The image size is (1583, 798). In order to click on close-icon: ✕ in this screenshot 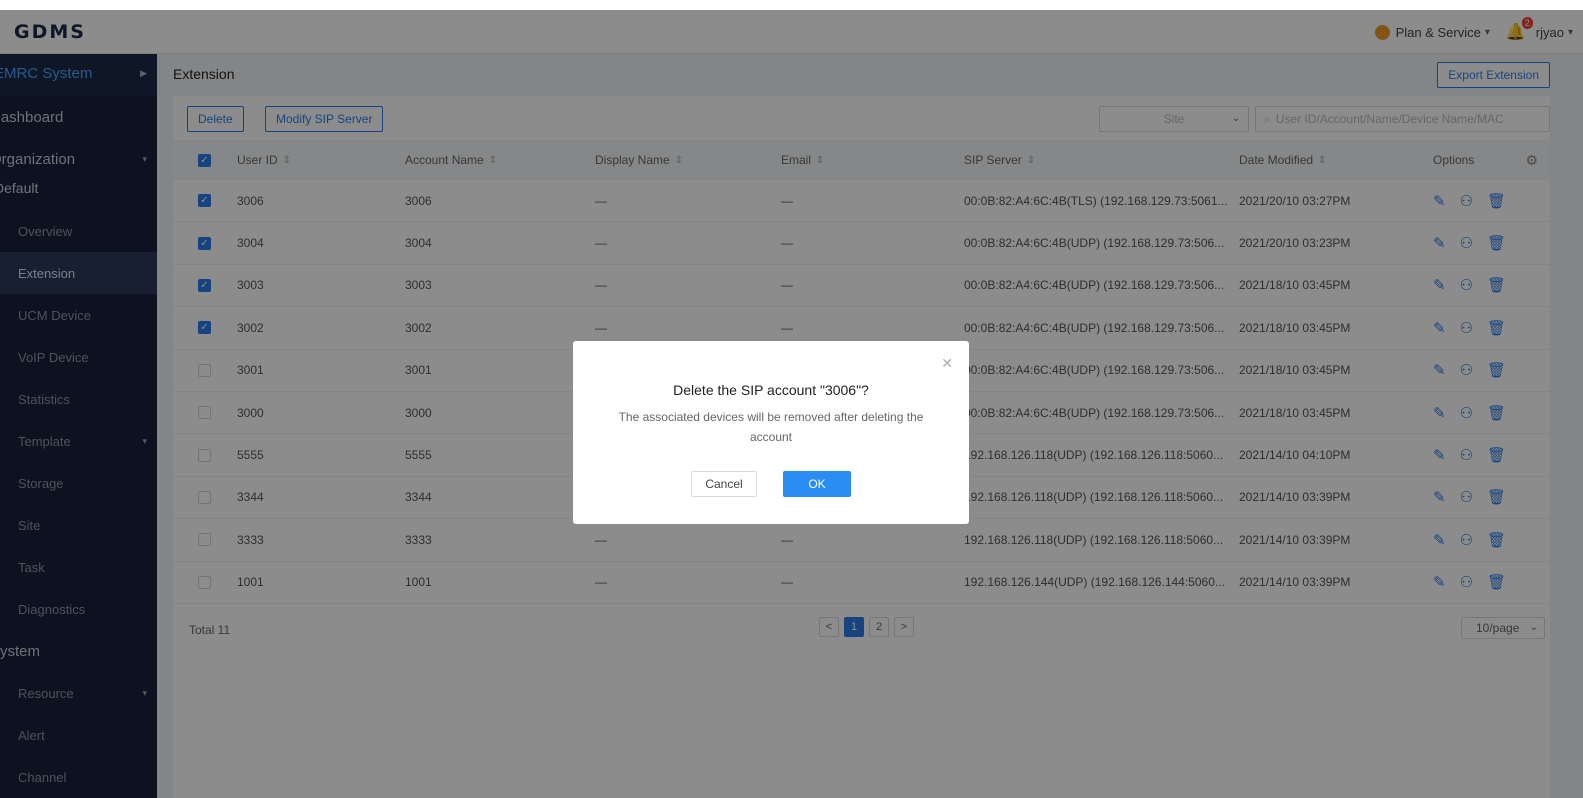, I will do `click(947, 363)`.